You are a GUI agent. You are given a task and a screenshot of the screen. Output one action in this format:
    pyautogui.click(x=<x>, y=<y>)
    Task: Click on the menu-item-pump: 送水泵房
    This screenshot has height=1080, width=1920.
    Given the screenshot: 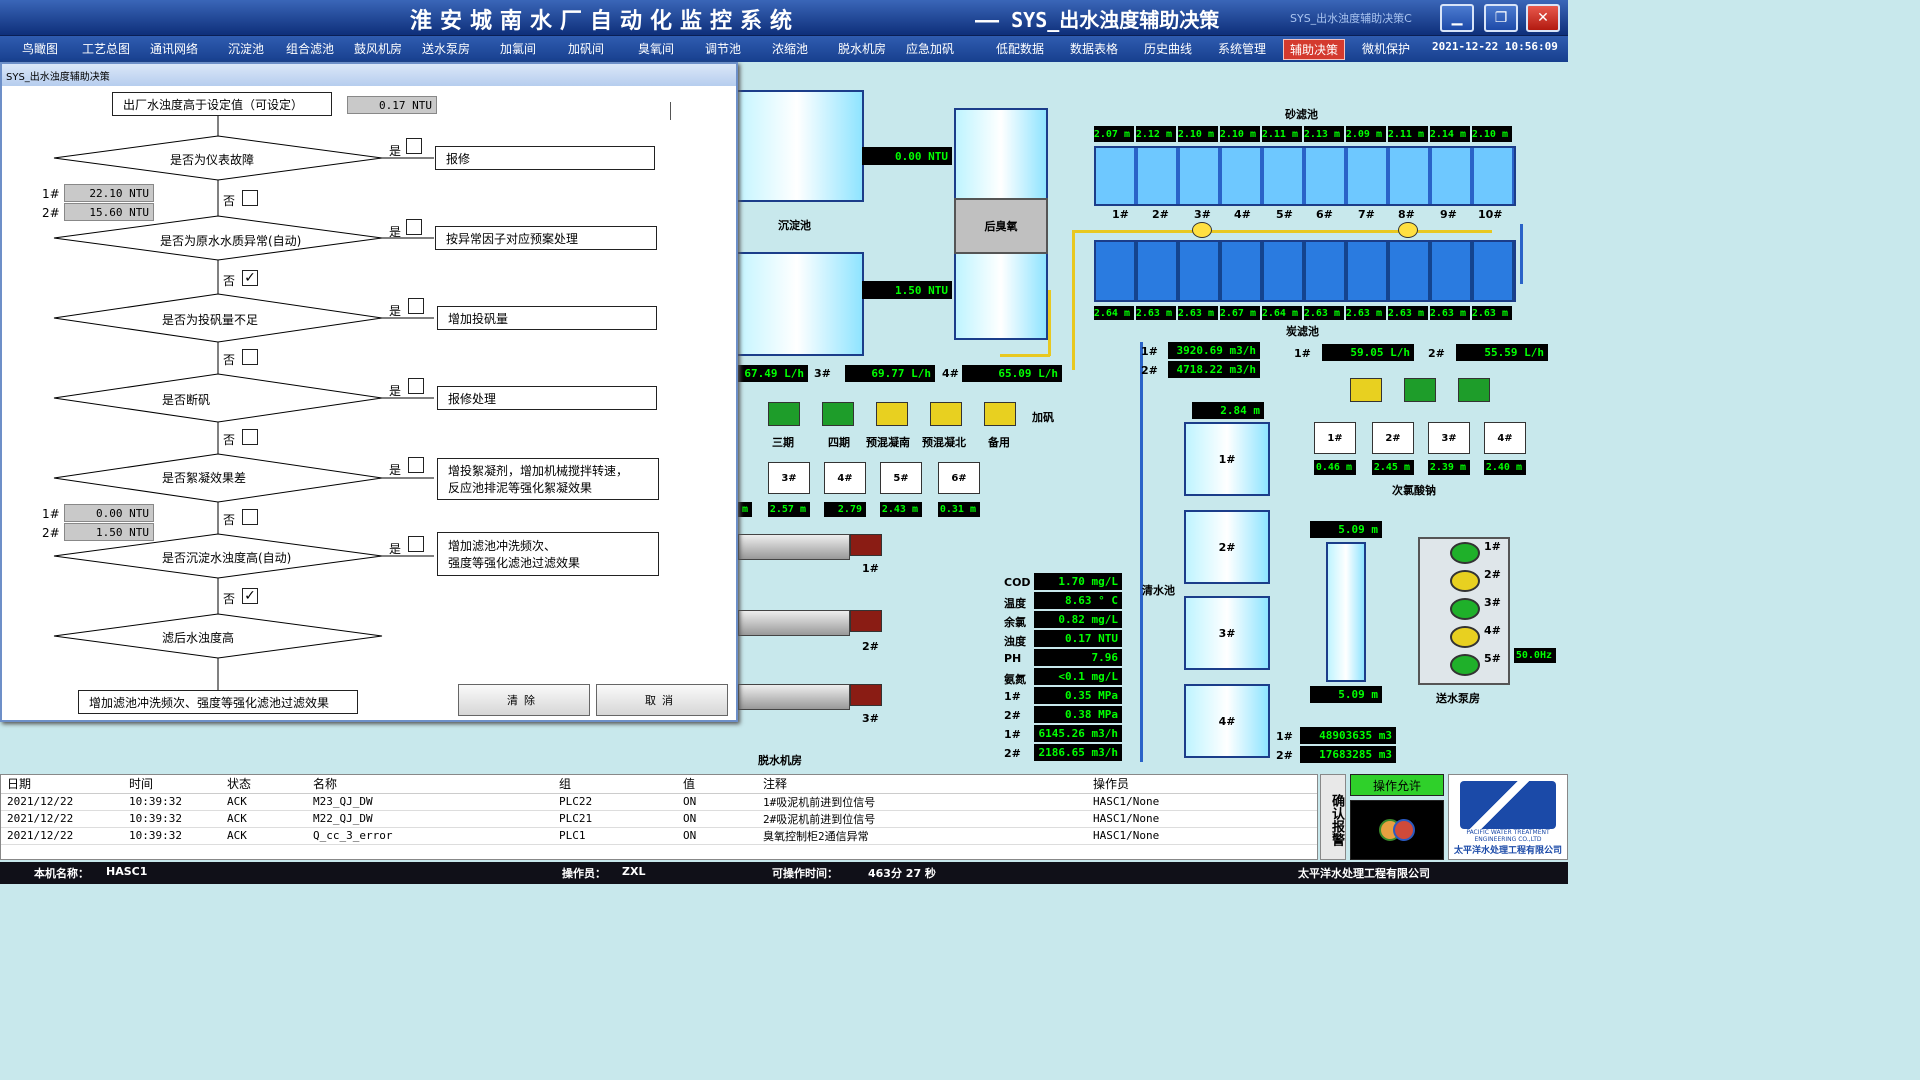 What is the action you would take?
    pyautogui.click(x=446, y=48)
    